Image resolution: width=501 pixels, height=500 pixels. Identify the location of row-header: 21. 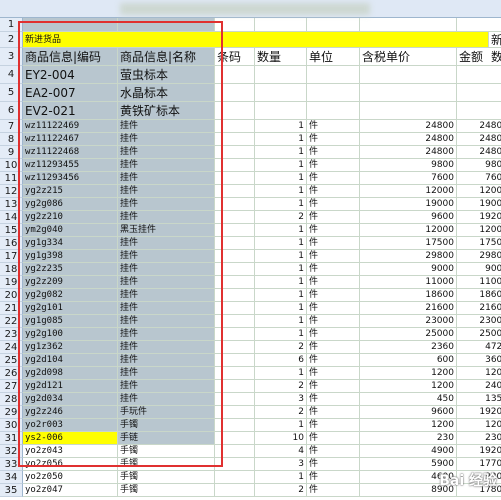
(11, 308).